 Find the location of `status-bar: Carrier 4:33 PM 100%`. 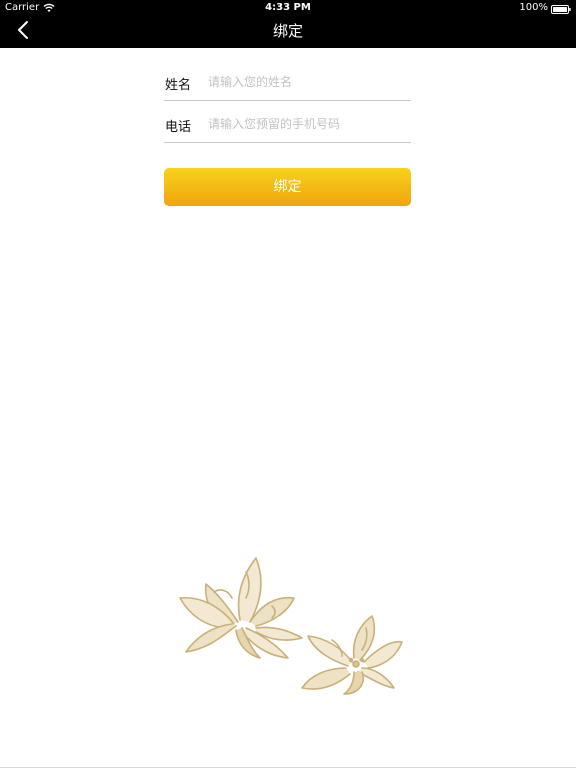

status-bar: Carrier 4:33 PM 100% is located at coordinates (288, 8).